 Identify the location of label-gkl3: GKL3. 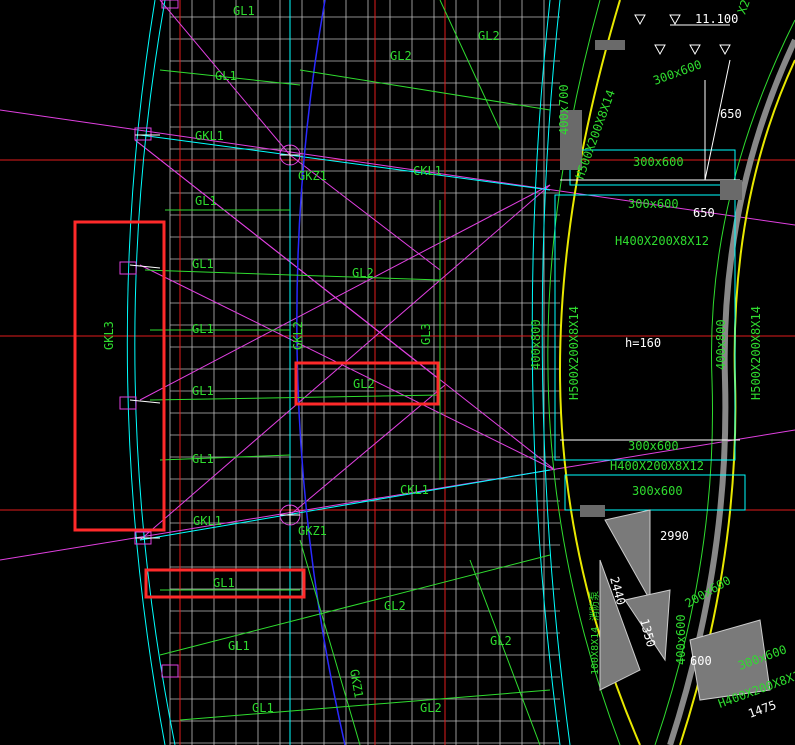
(109, 335).